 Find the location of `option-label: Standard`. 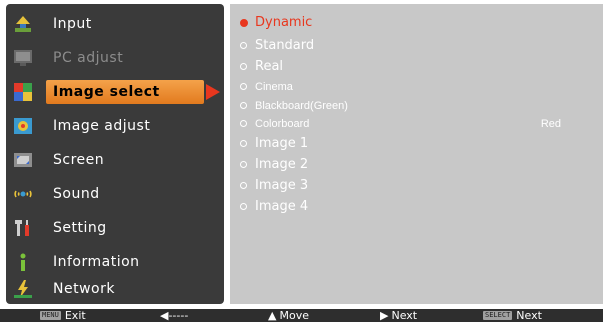

option-label: Standard is located at coordinates (285, 45).